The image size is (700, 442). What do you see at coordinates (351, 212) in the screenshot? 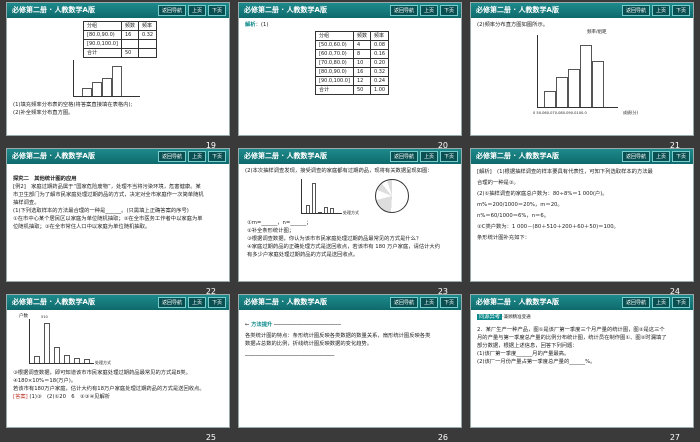
I see `chart-axis-title: 处理方式` at bounding box center [351, 212].